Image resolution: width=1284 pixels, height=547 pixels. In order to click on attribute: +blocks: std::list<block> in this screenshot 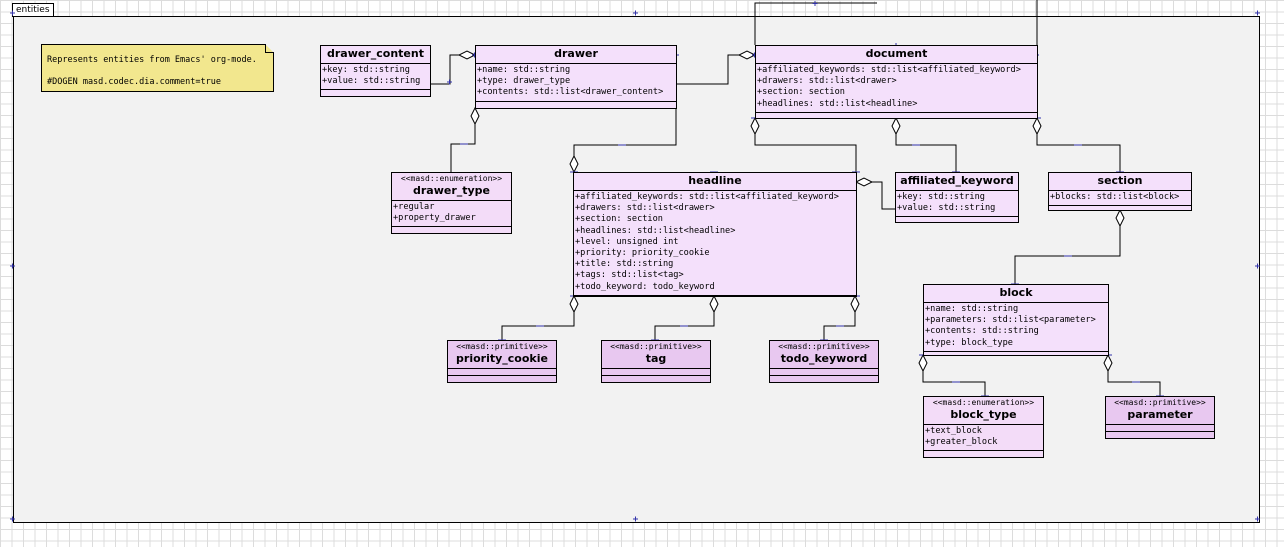, I will do `click(1115, 197)`.